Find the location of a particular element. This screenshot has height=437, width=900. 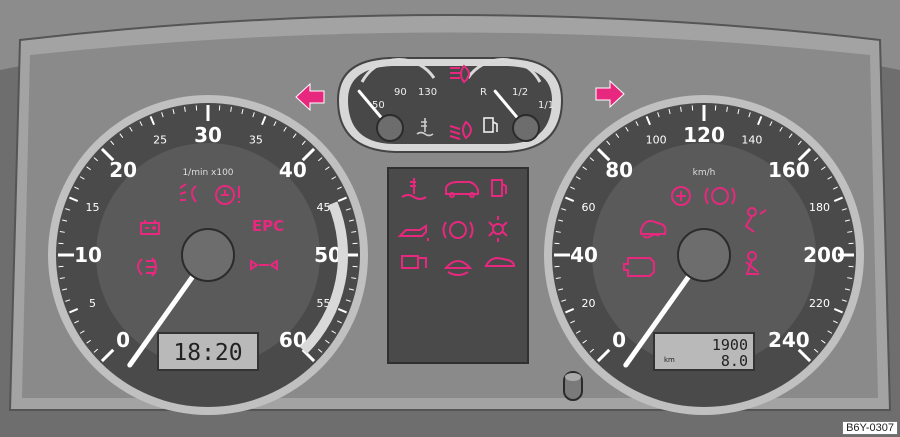

fuel-label-half: 1/2 is located at coordinates (520, 92).